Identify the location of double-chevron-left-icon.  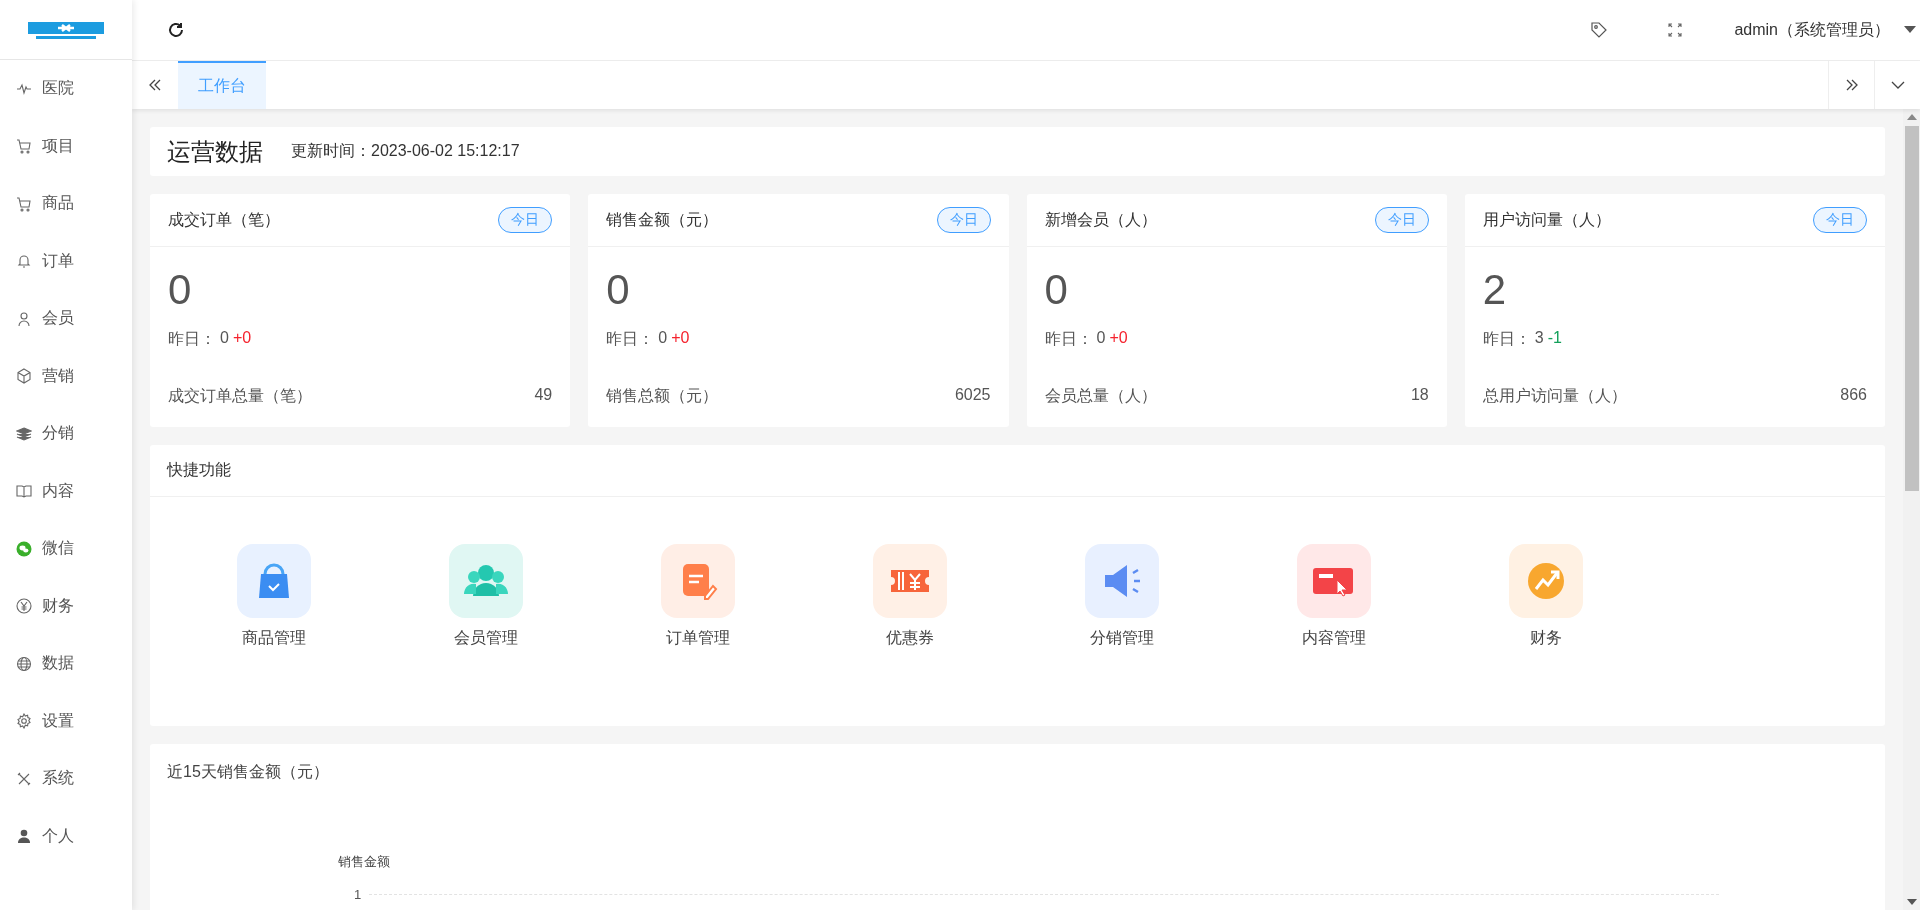
(155, 85).